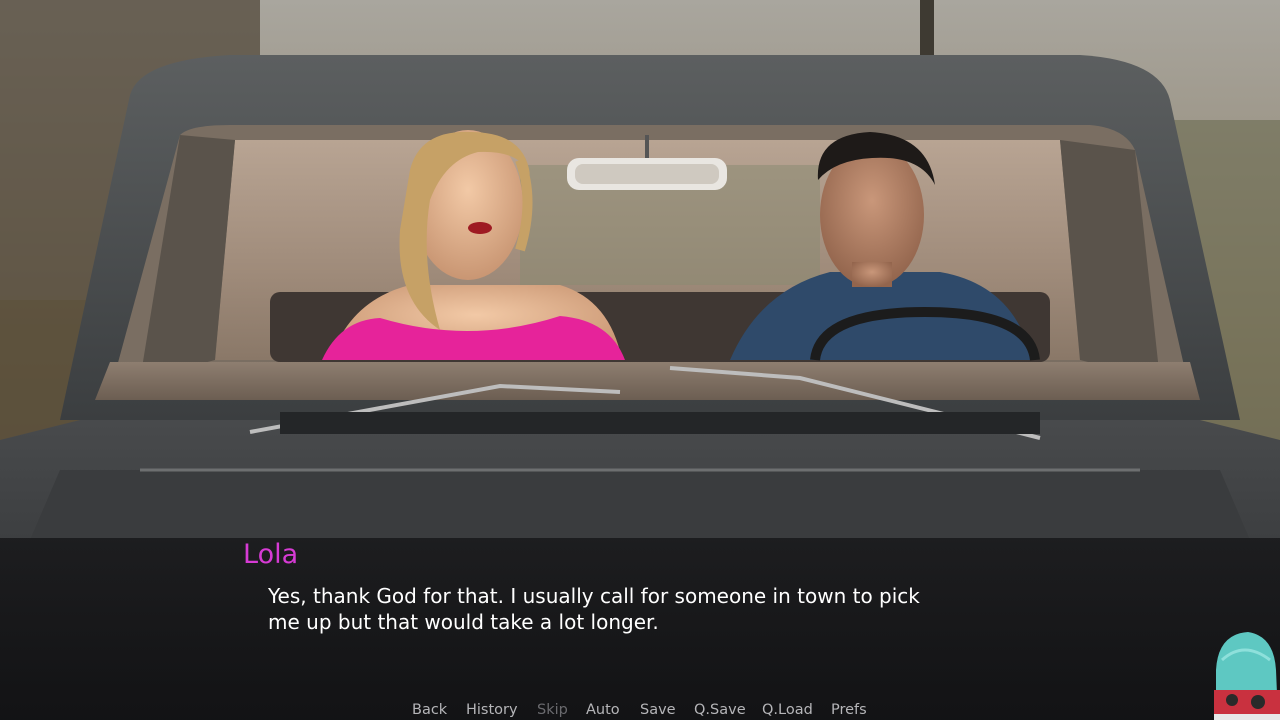  I want to click on save-button: Save, so click(658, 710).